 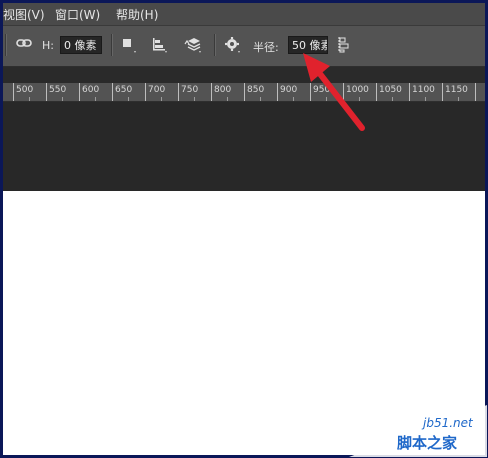 What do you see at coordinates (289, 90) in the screenshot?
I see `ruler-label: 900` at bounding box center [289, 90].